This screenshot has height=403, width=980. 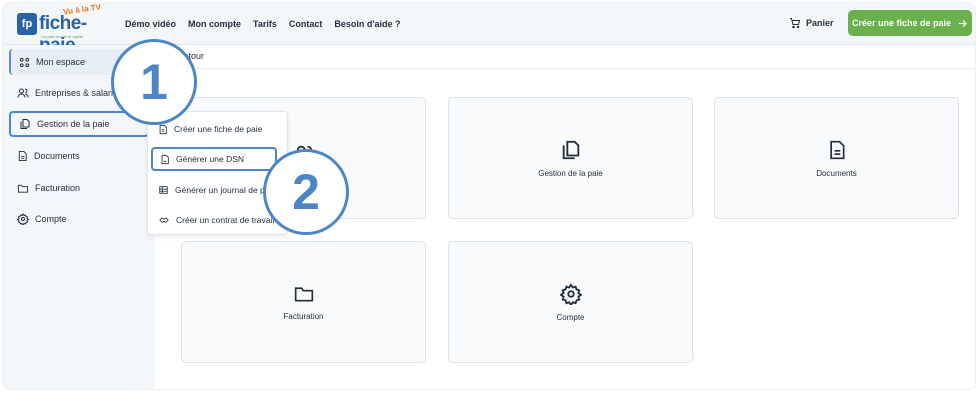 I want to click on main-topbar: Retour, so click(x=565, y=57).